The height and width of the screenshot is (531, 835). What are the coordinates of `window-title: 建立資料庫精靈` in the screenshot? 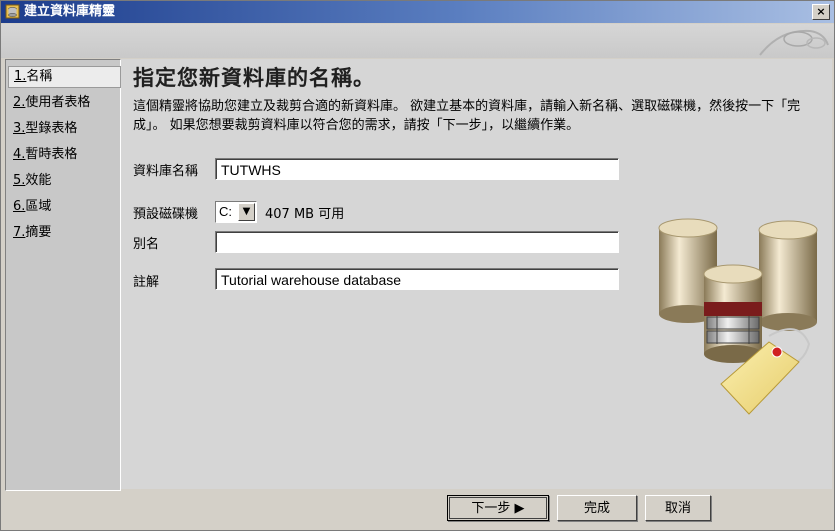 It's located at (70, 11).